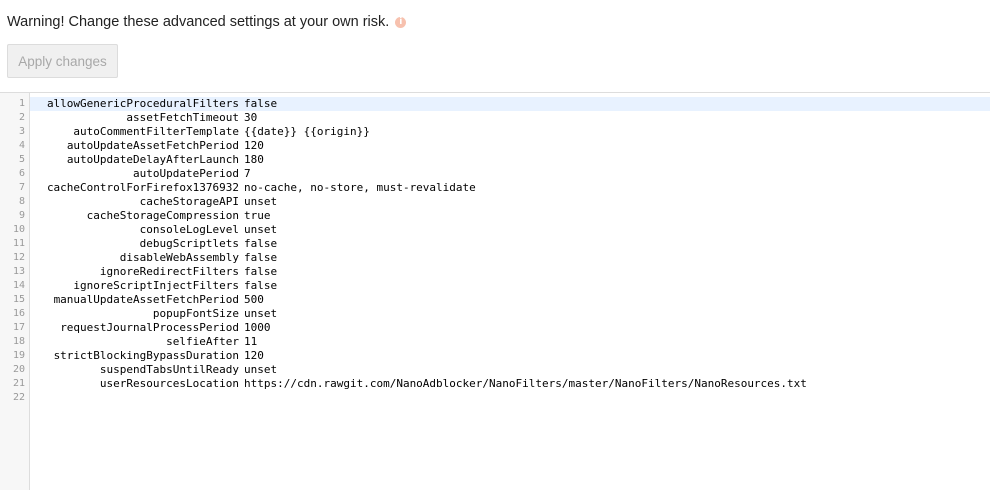  I want to click on line-content: autoUpdateAssetFetchPeriod 120, so click(510, 146).